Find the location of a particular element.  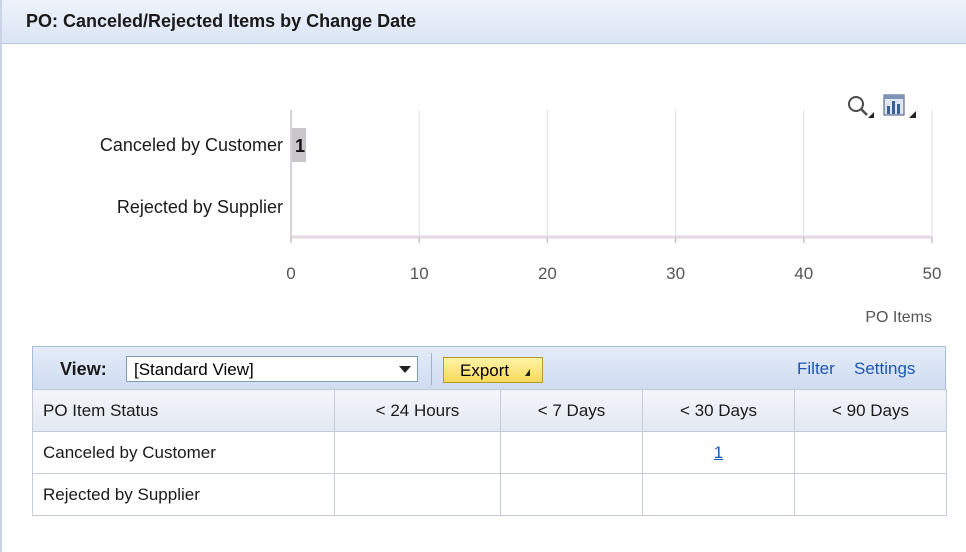

cell-30-days is located at coordinates (718, 494).